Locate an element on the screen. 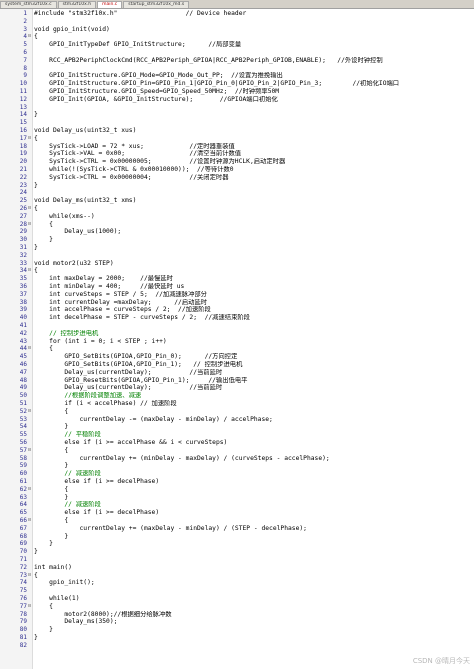  code-line: Delay_us(1000); is located at coordinates (254, 232).